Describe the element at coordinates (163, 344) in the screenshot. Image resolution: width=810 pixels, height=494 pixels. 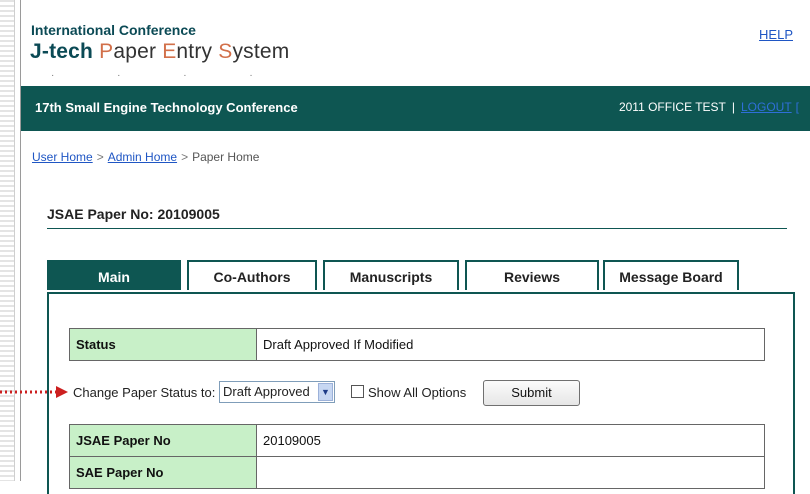
I see `status-label: Status` at that location.